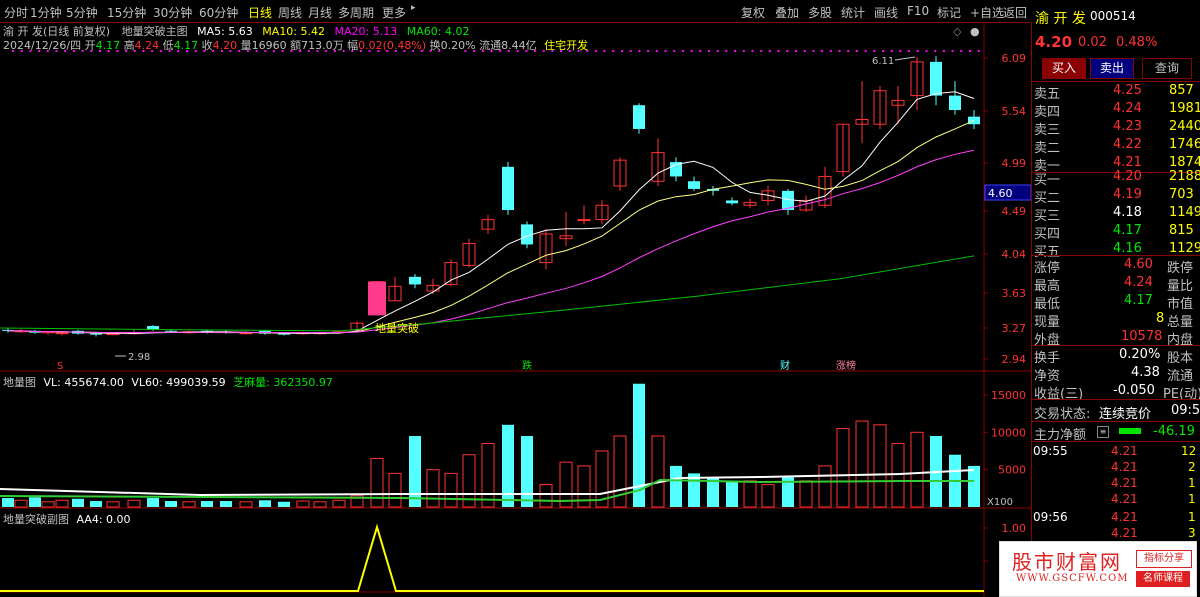 This screenshot has width=1200, height=597. I want to click on close-value: 4.20, so click(225, 45).